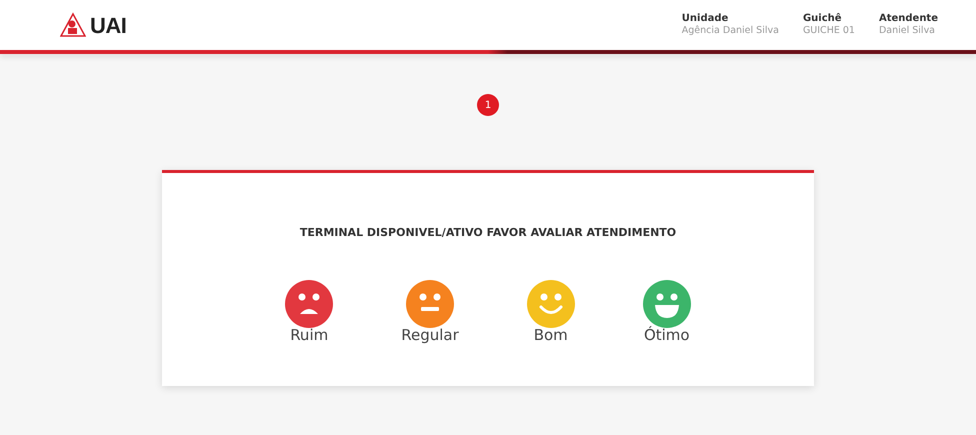  I want to click on info-value: Daniel Silva, so click(907, 31).